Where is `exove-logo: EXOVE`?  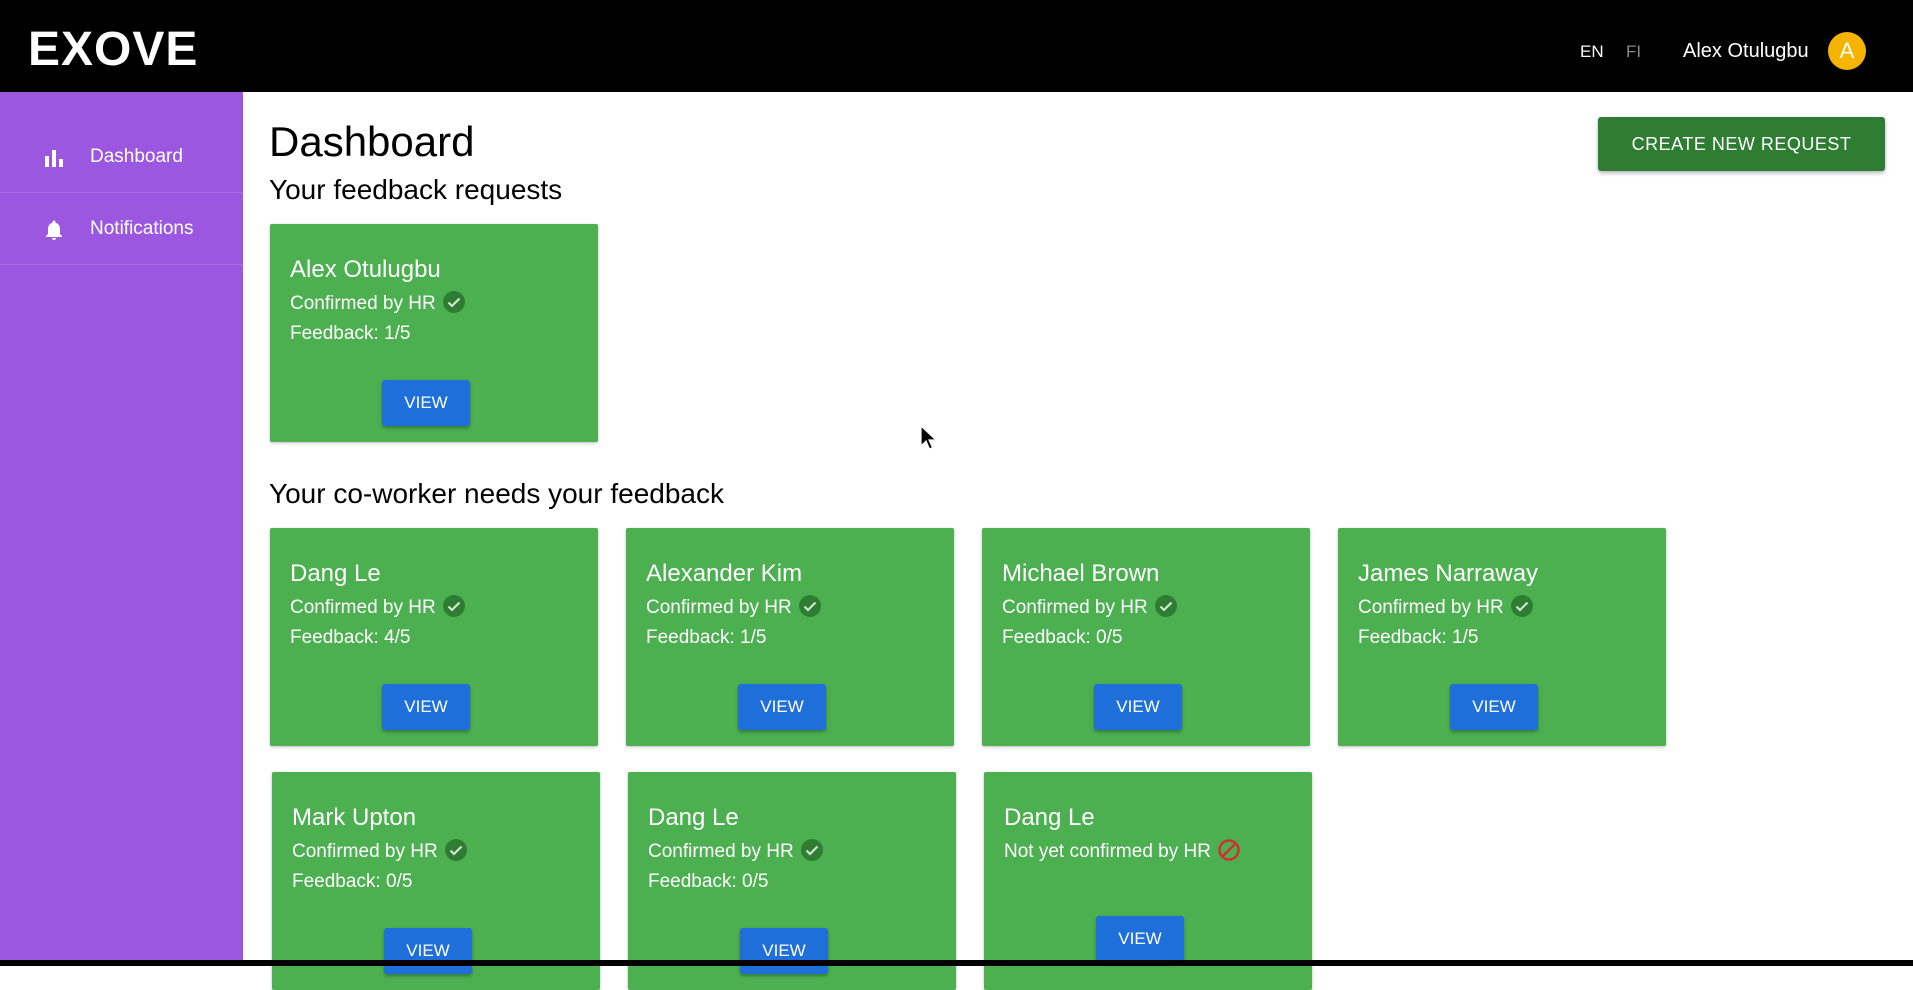 exove-logo: EXOVE is located at coordinates (113, 50).